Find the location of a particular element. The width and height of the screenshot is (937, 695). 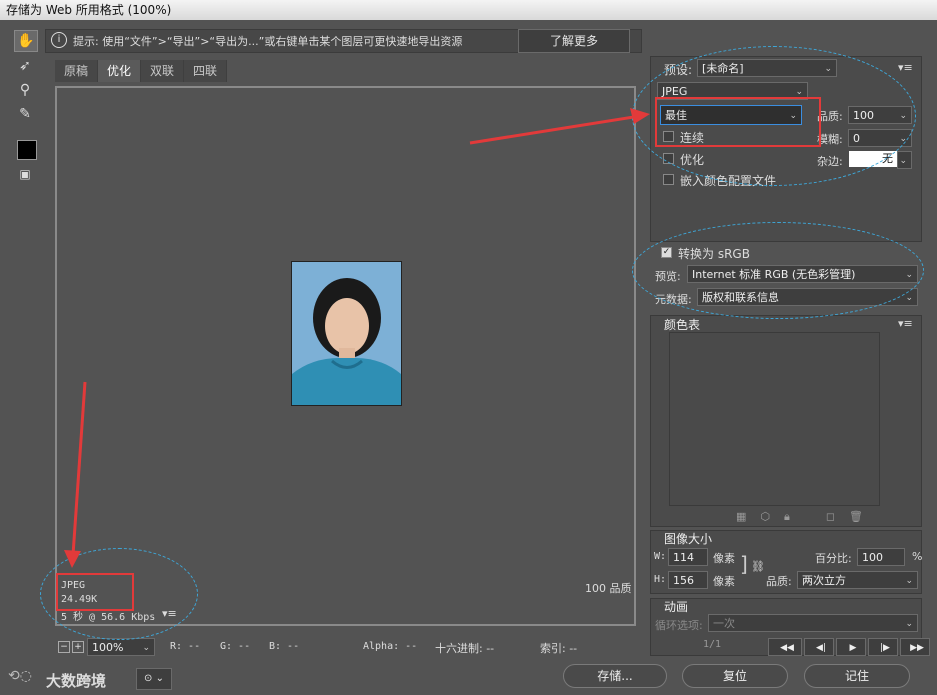

height-label: H: is located at coordinates (660, 579).